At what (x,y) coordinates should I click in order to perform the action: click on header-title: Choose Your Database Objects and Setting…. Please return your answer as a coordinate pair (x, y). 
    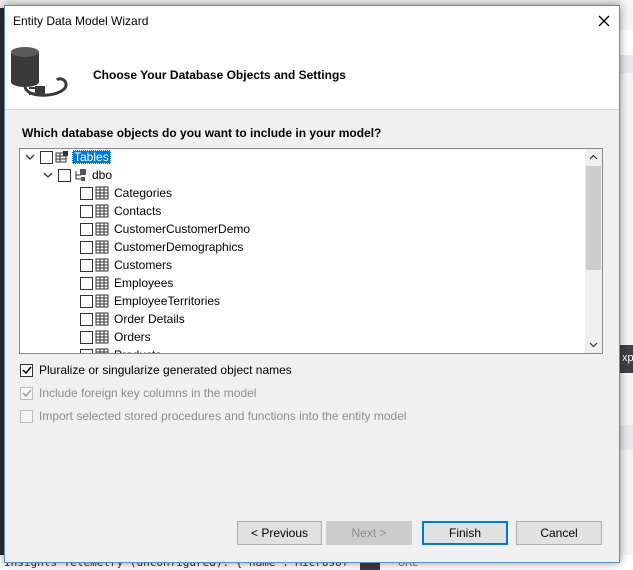
    Looking at the image, I should click on (219, 75).